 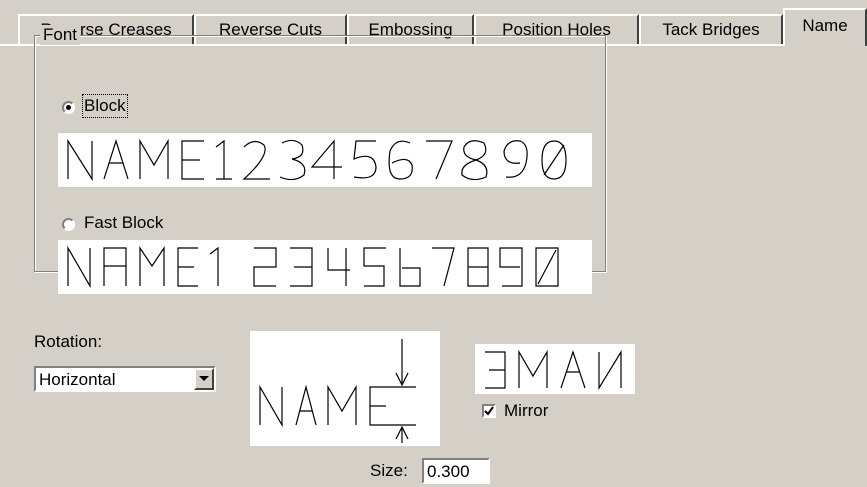 I want to click on tab-label: Tack Bridges, so click(x=711, y=29).